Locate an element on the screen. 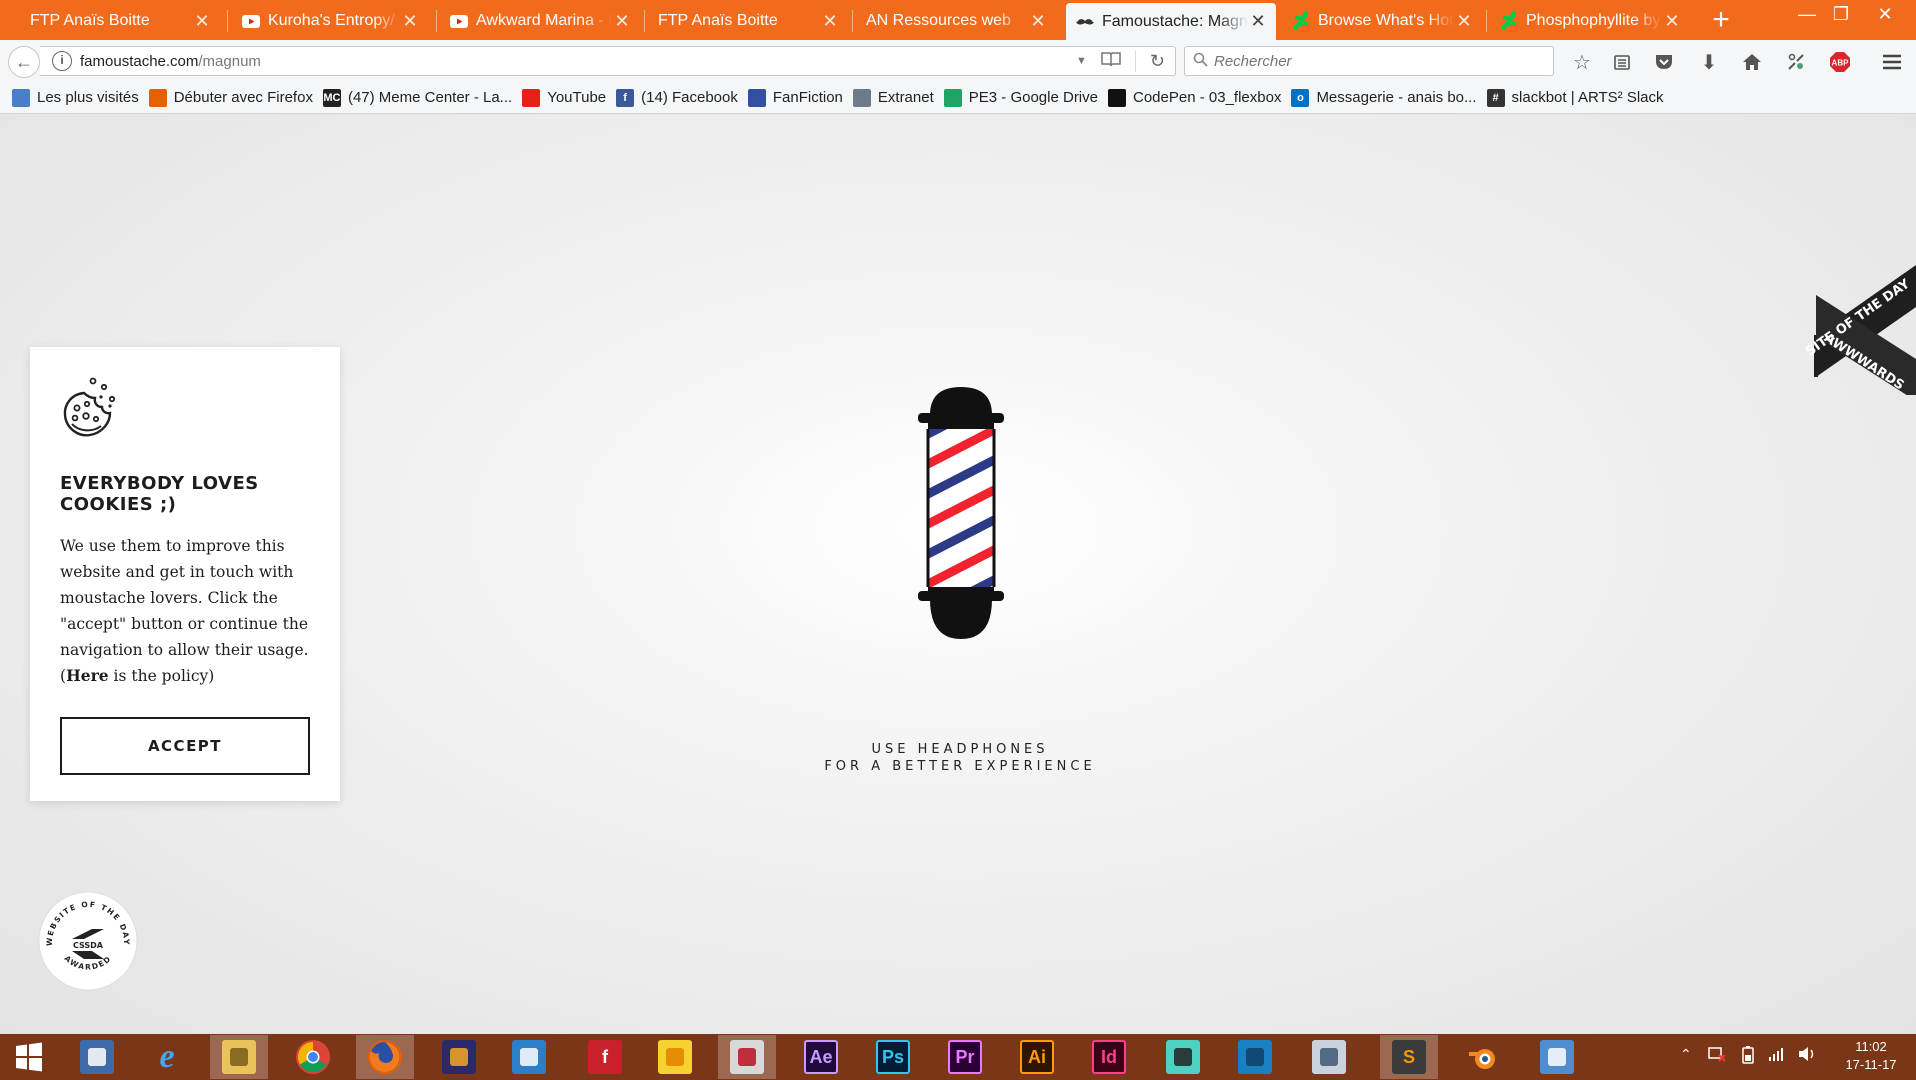 This screenshot has height=1080, width=1916. taskbar-after-effects-button: Ae is located at coordinates (821, 1057).